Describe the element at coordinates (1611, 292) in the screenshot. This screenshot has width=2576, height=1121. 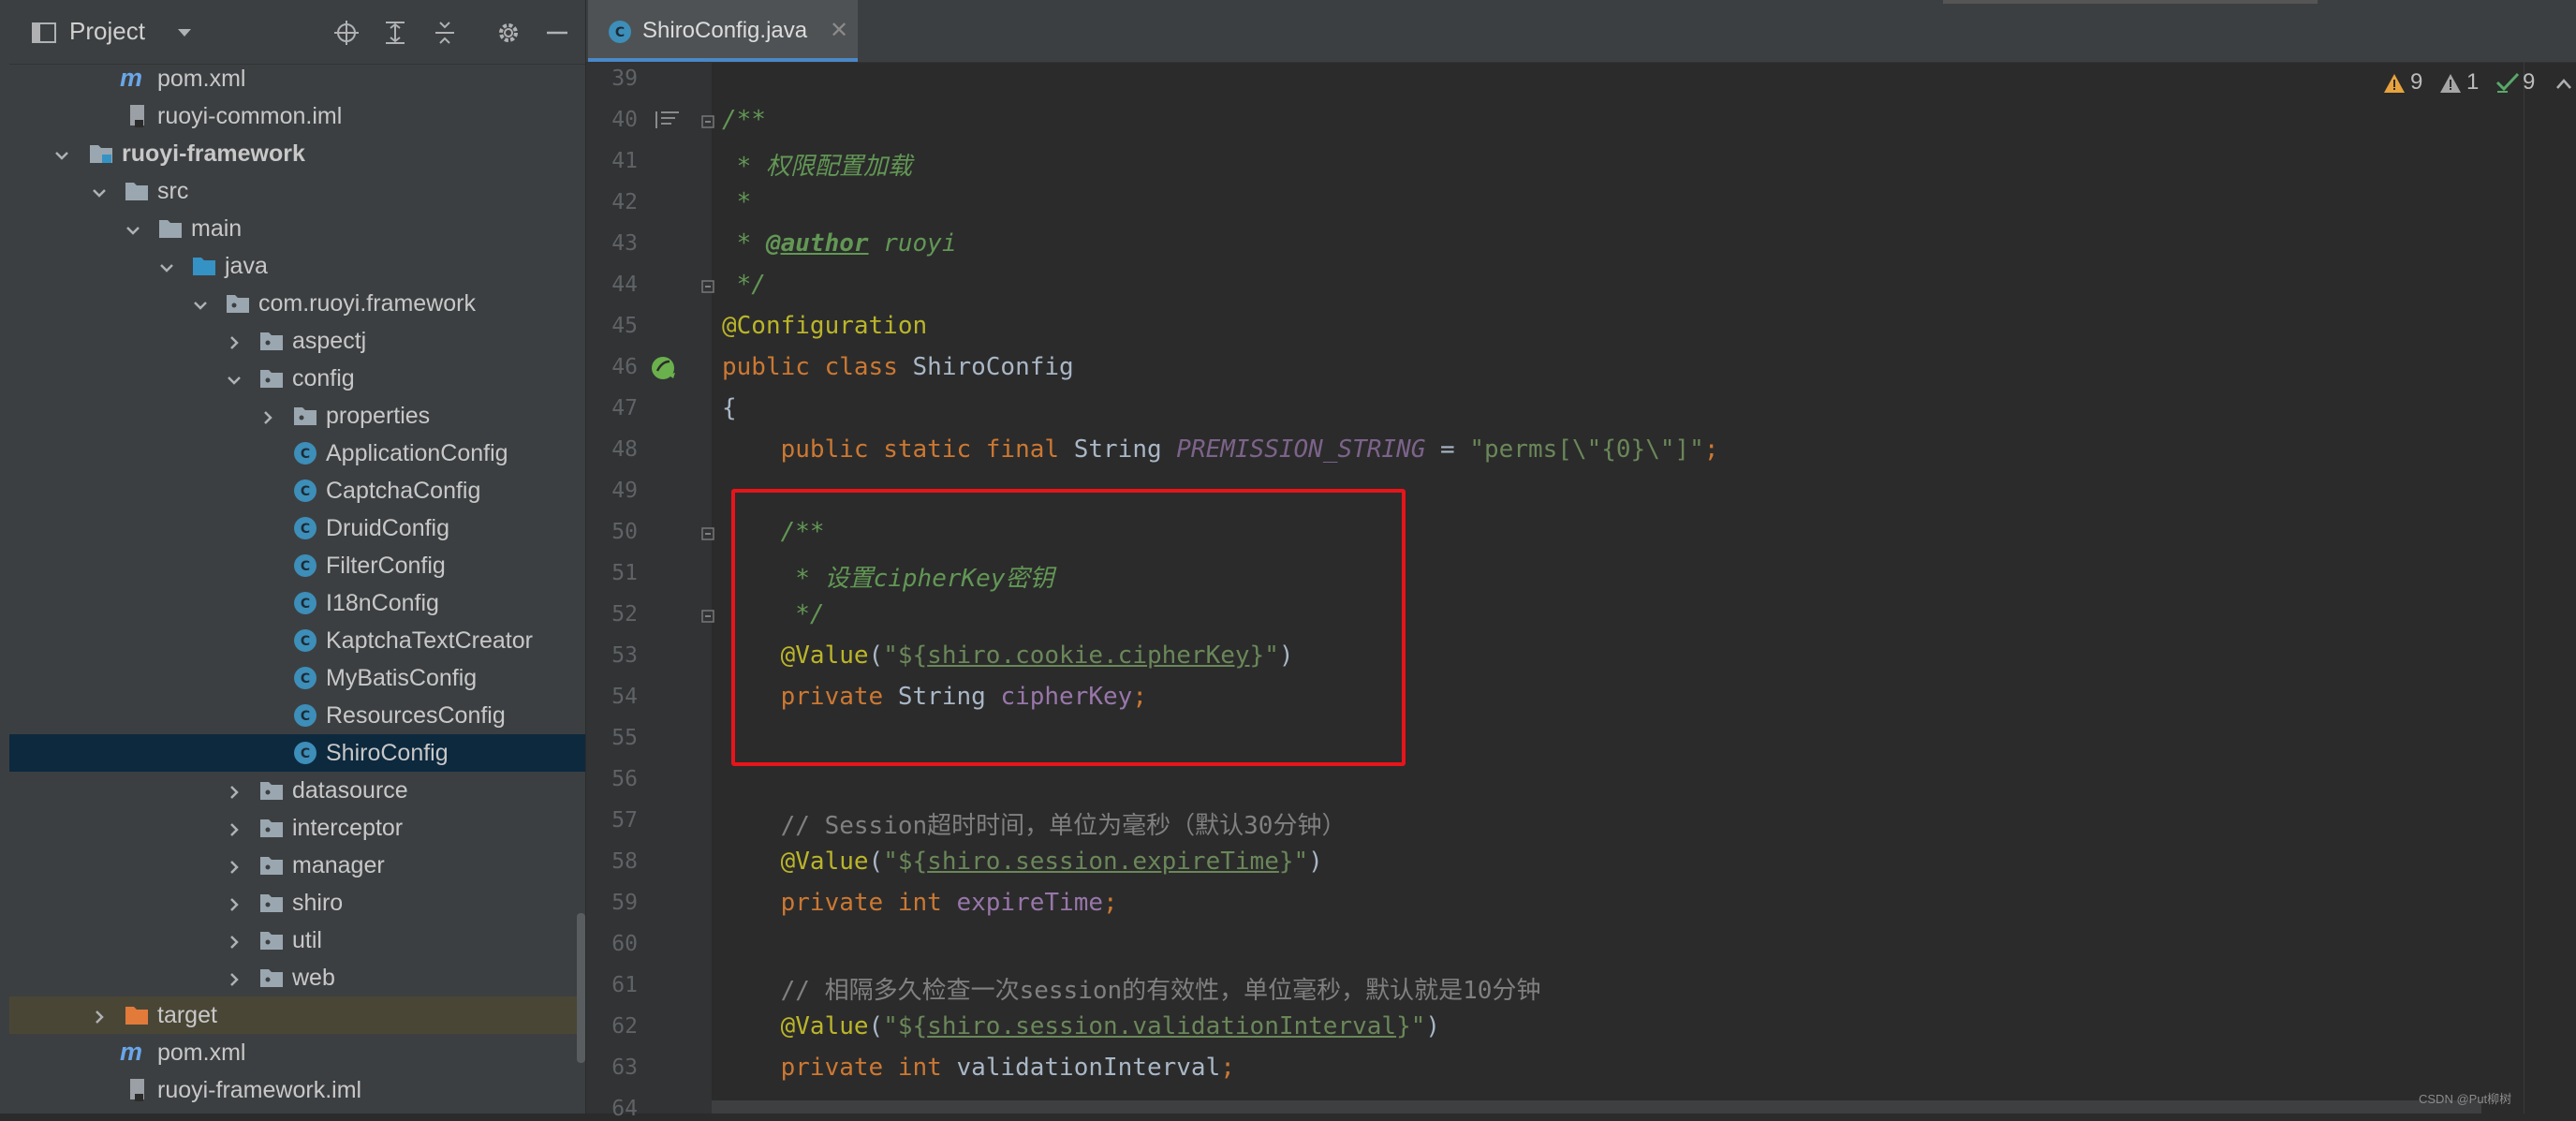
I see `code-line: */` at that location.